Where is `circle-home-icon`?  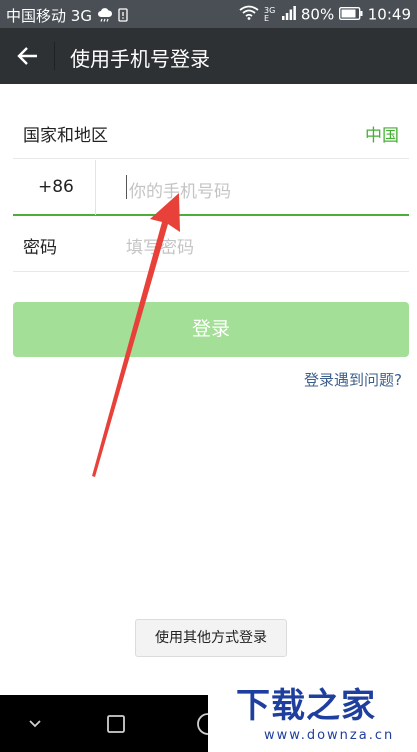 circle-home-icon is located at coordinates (202, 726).